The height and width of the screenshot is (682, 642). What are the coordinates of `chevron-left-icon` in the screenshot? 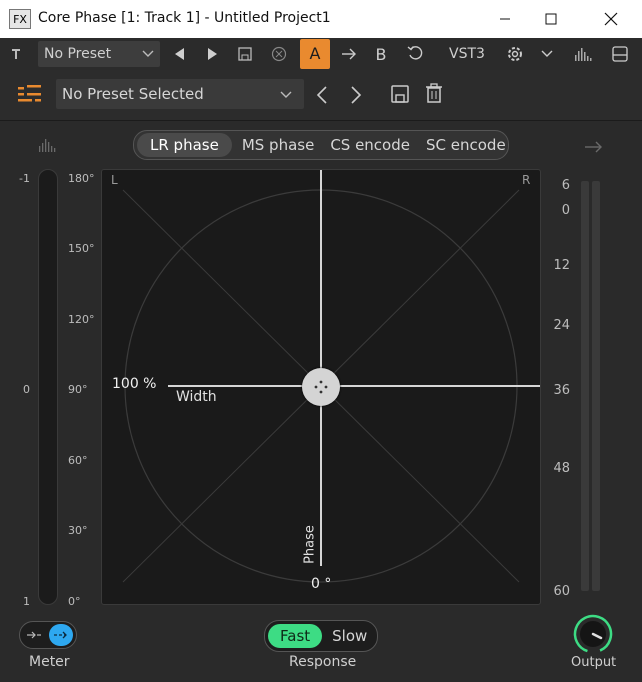 It's located at (321, 95).